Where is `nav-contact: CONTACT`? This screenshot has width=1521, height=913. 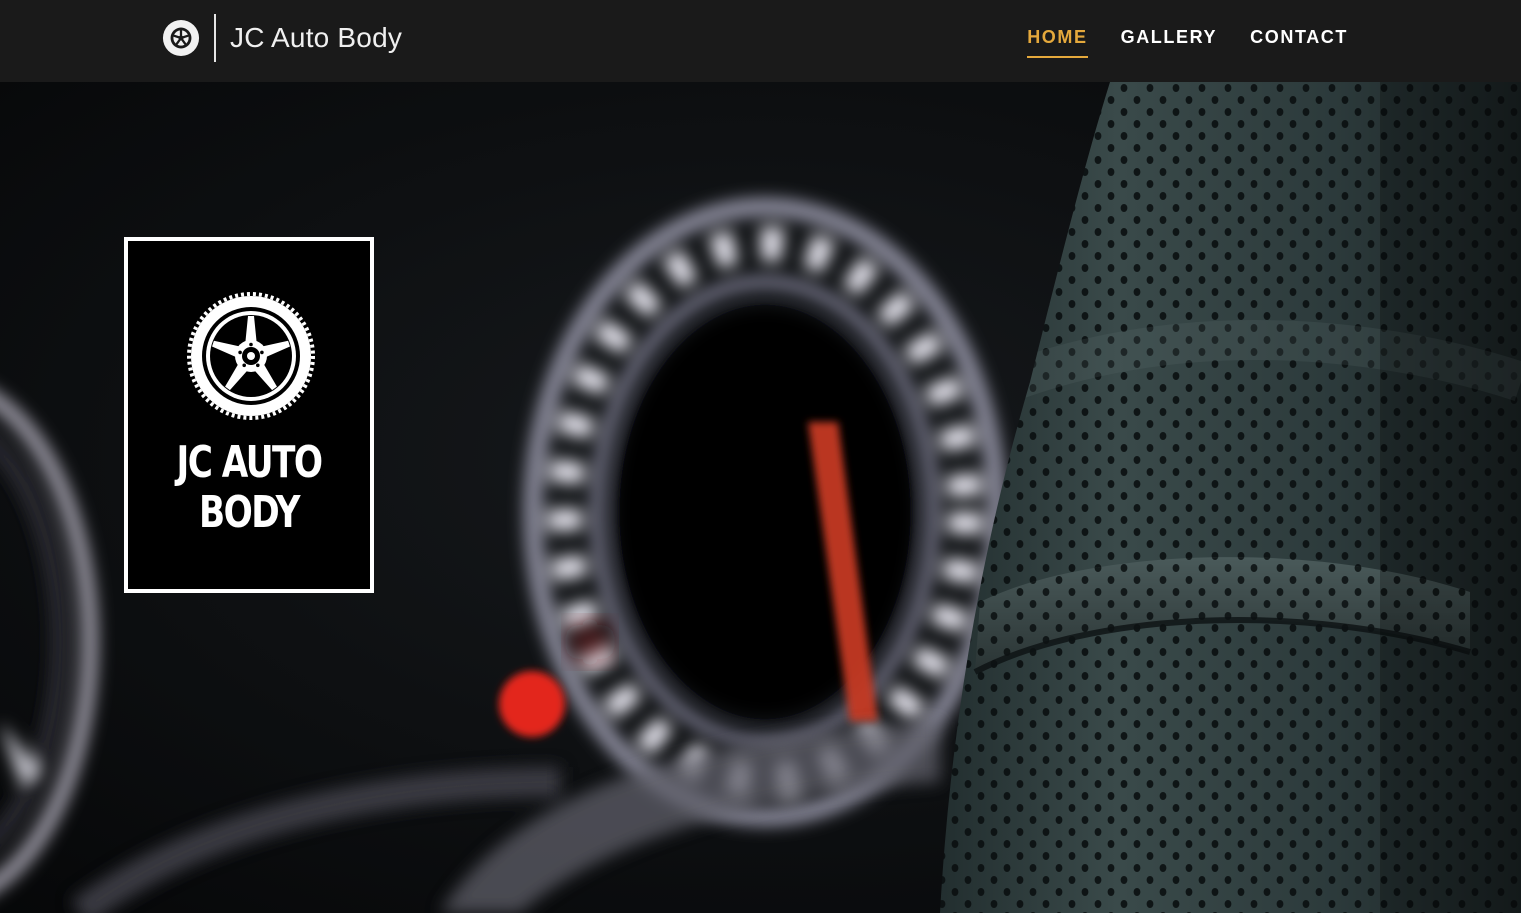
nav-contact: CONTACT is located at coordinates (1299, 42).